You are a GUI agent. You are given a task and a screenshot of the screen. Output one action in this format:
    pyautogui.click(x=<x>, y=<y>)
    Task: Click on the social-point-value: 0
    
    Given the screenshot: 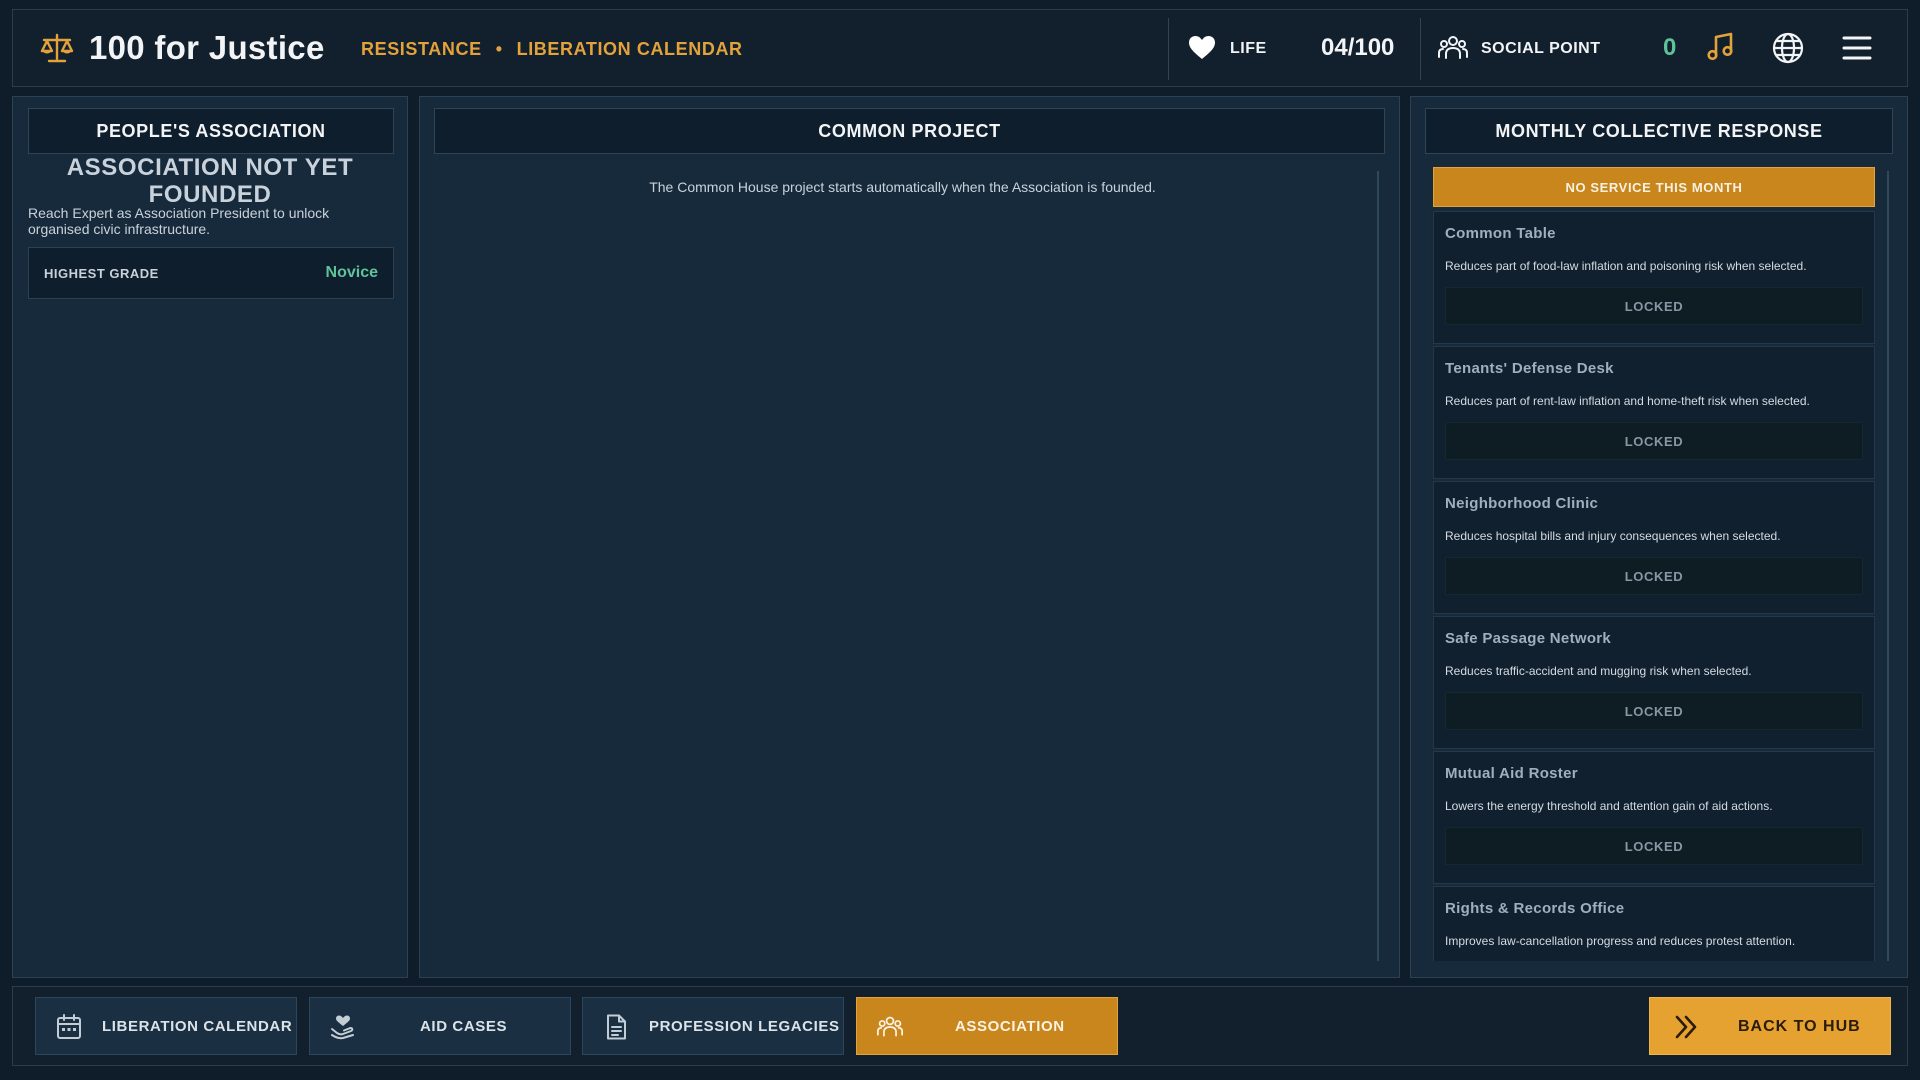 What is the action you would take?
    pyautogui.click(x=1670, y=47)
    